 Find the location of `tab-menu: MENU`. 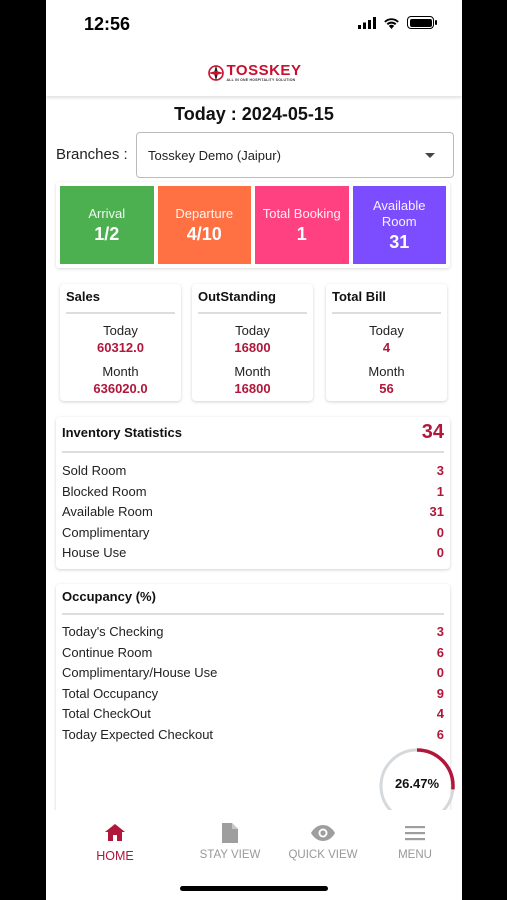

tab-menu: MENU is located at coordinates (415, 841).